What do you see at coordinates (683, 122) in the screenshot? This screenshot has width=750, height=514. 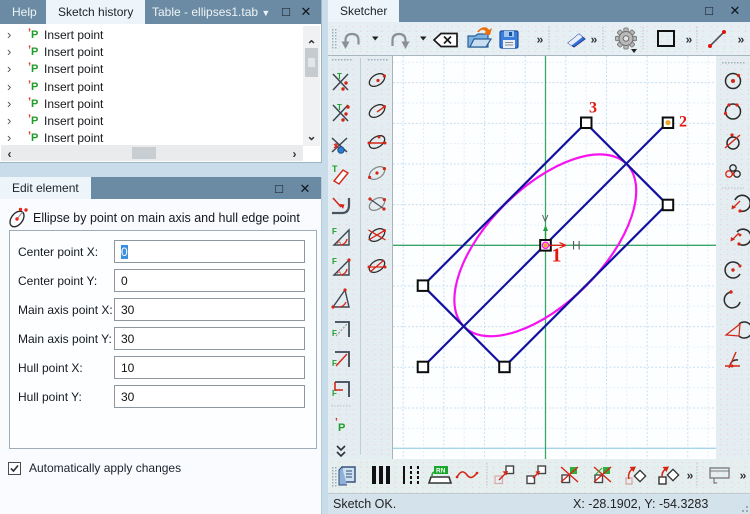 I see `svg-text: 2` at bounding box center [683, 122].